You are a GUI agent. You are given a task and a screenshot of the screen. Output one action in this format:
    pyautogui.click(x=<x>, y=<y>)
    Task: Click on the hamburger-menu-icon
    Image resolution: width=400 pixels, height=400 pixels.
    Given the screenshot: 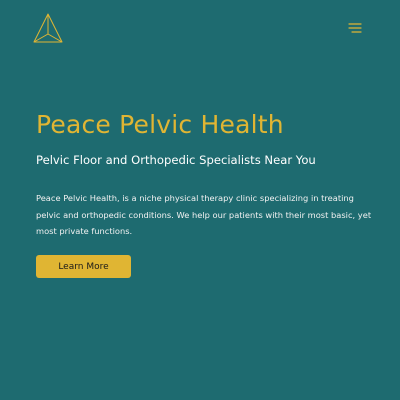 What is the action you would take?
    pyautogui.click(x=354, y=28)
    